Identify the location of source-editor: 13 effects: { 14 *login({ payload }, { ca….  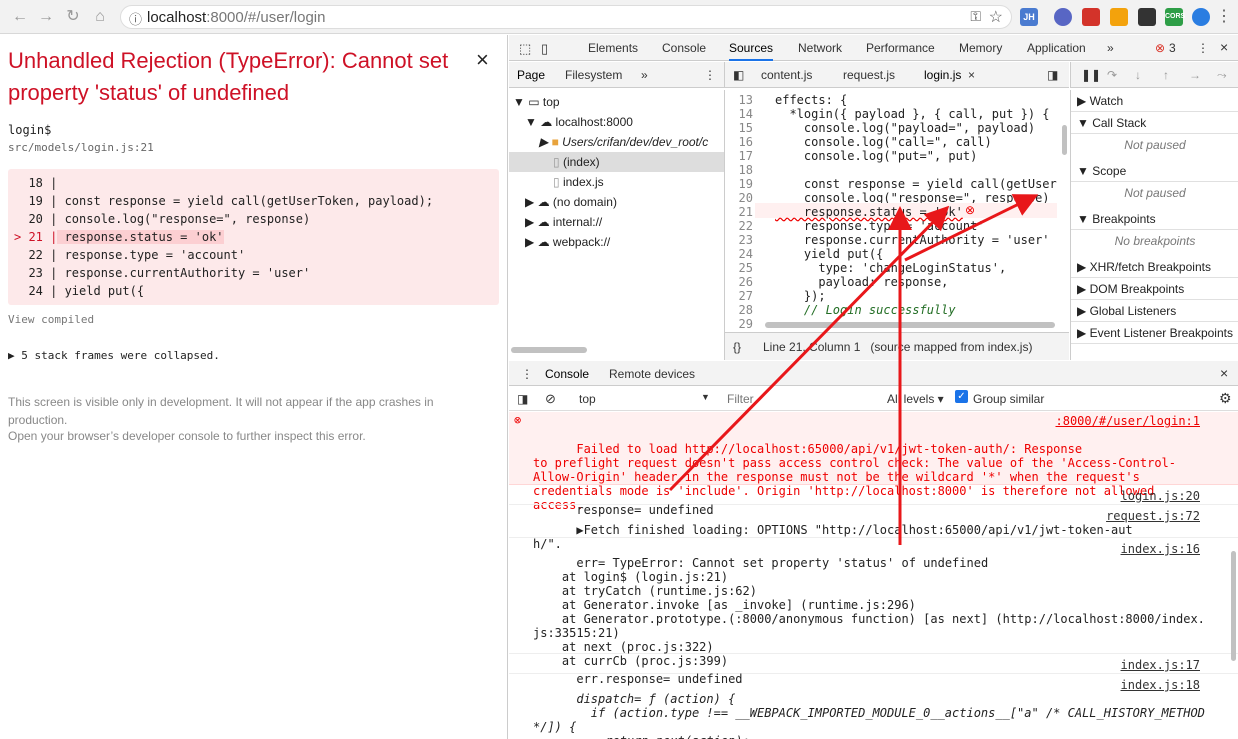
(896, 225).